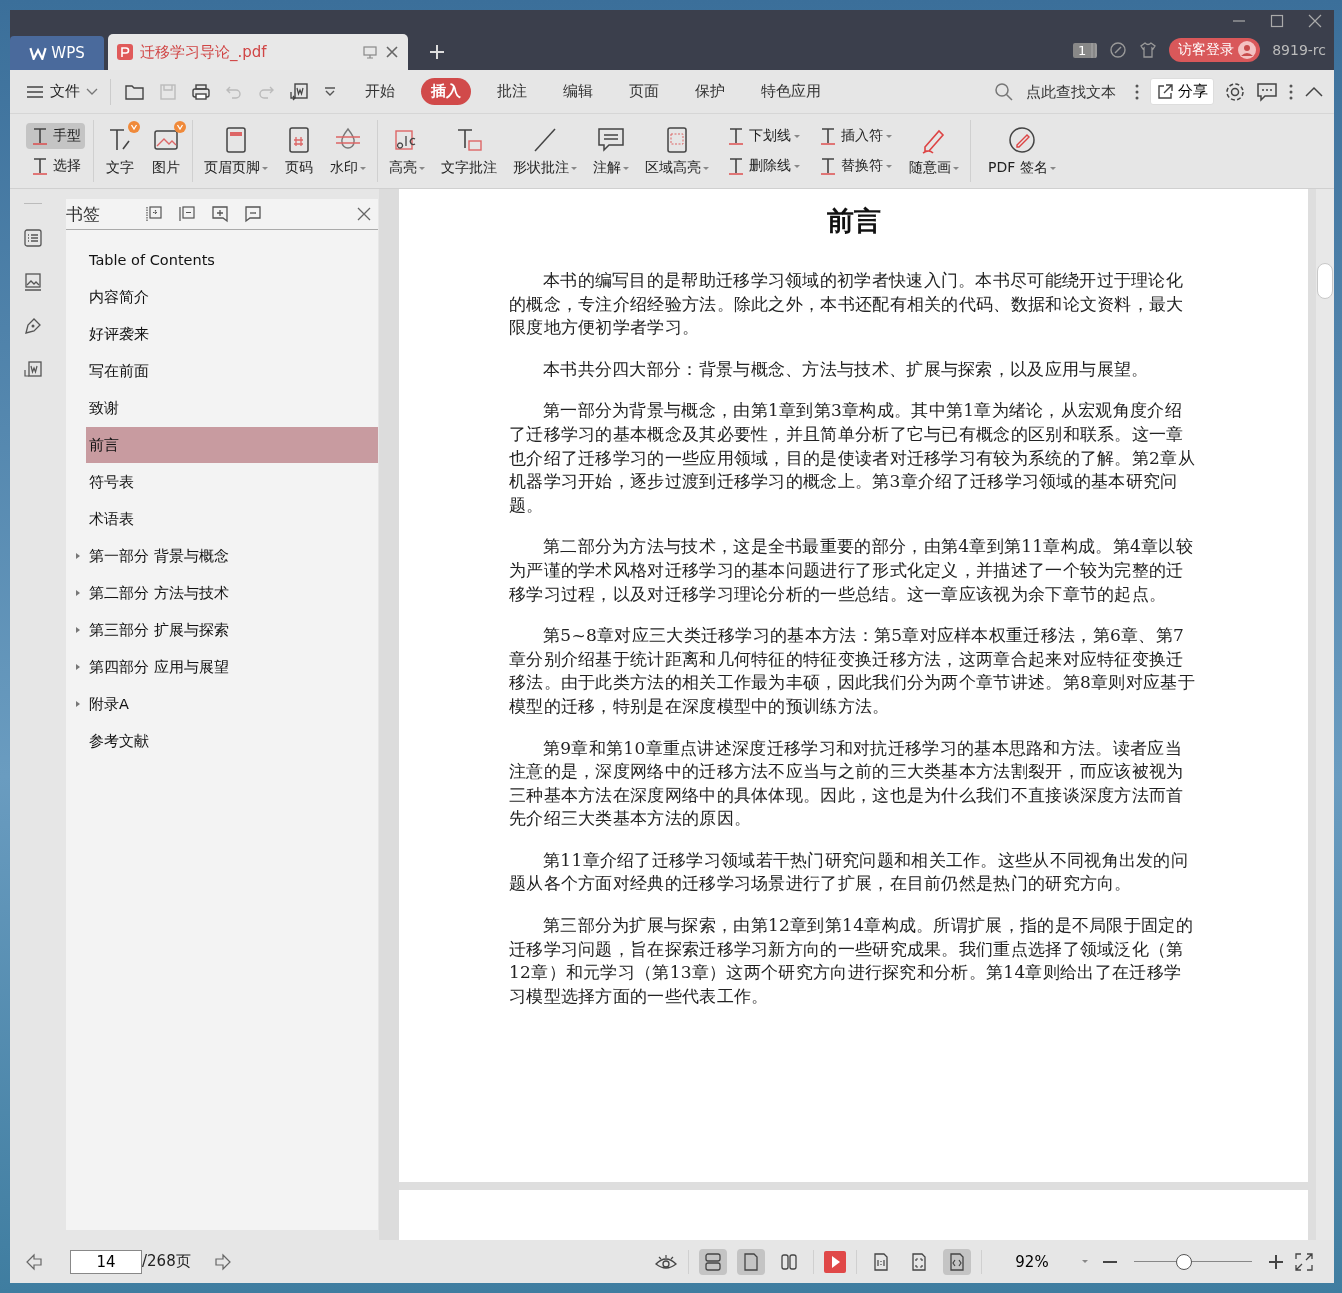  I want to click on maximize-icon, so click(1277, 21).